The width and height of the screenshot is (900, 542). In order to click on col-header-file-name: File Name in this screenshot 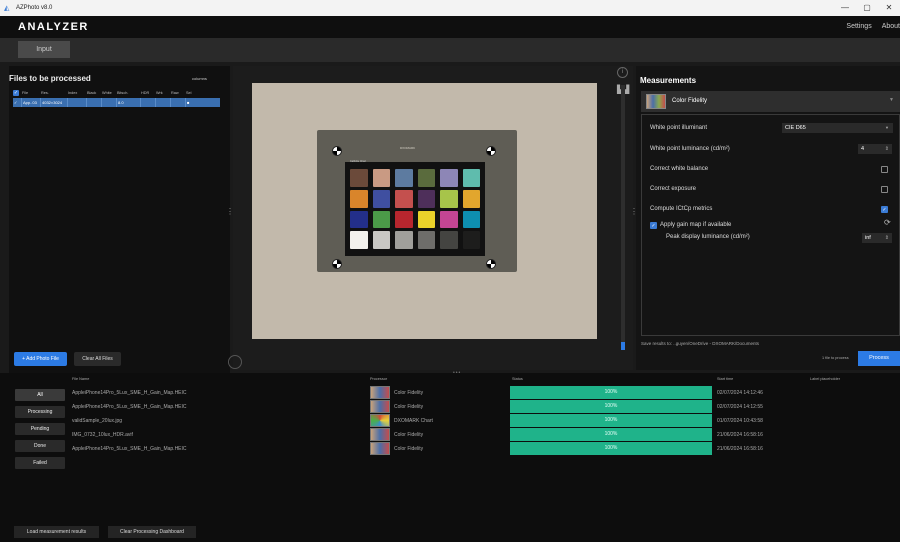, I will do `click(80, 380)`.